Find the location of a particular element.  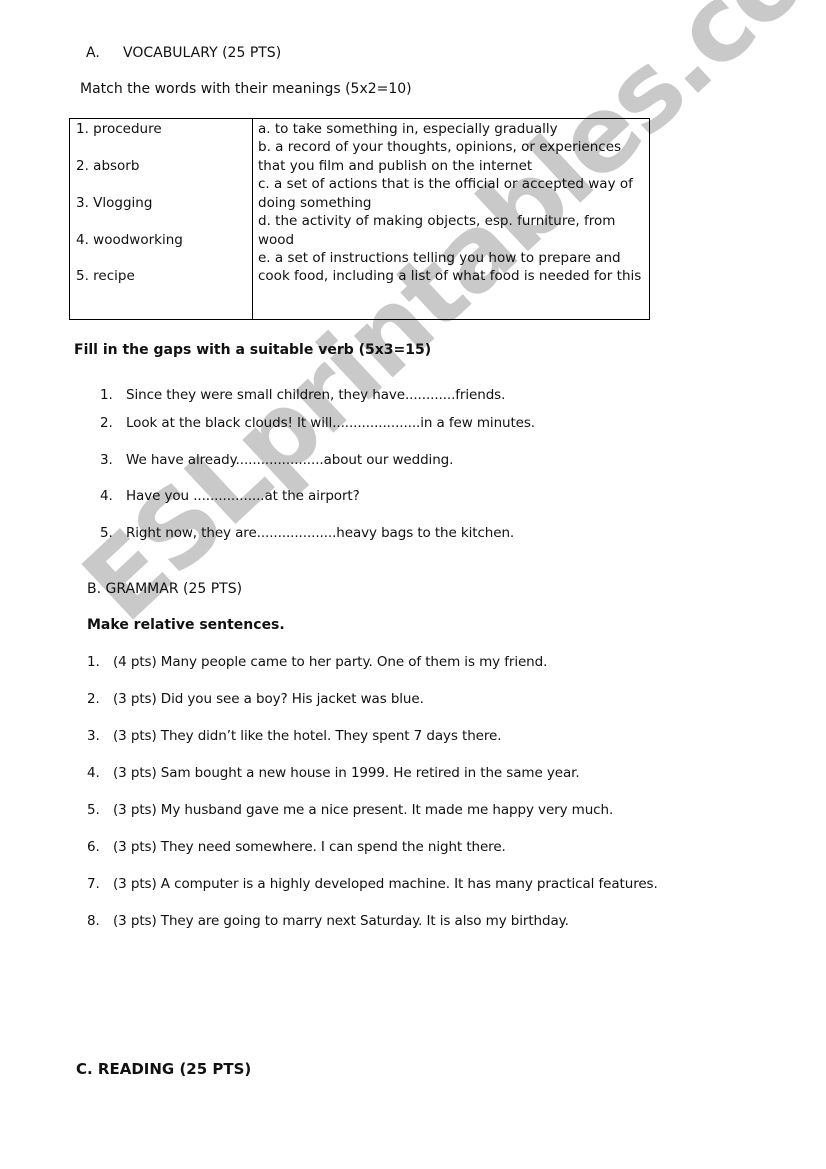

section-c-title: C. READING (25 PTS) is located at coordinates (164, 1069).